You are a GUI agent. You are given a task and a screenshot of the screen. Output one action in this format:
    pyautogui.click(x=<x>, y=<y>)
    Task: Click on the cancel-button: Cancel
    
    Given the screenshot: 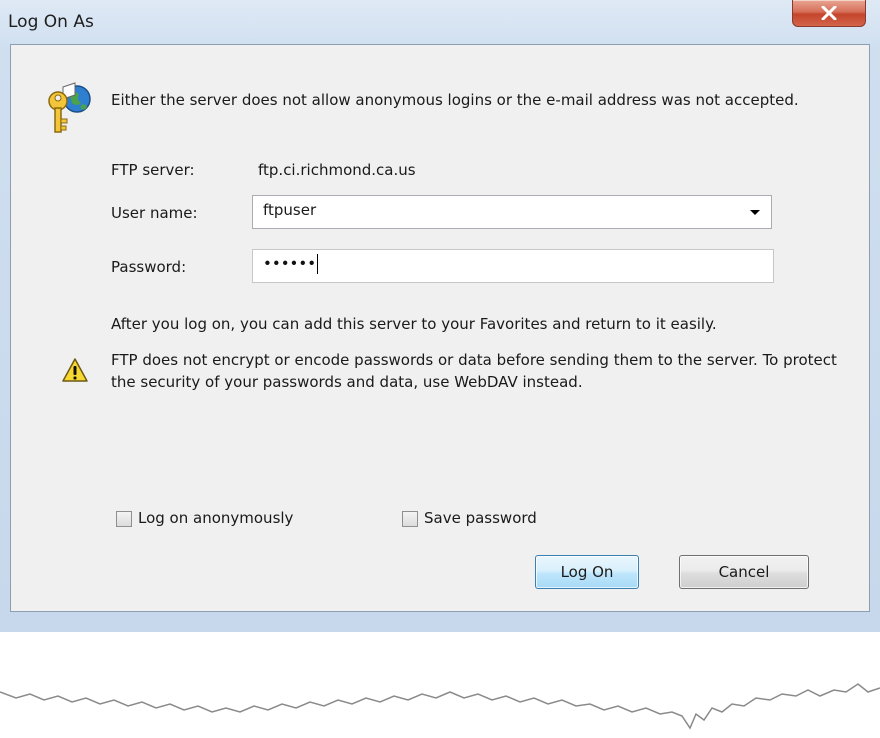 What is the action you would take?
    pyautogui.click(x=744, y=572)
    